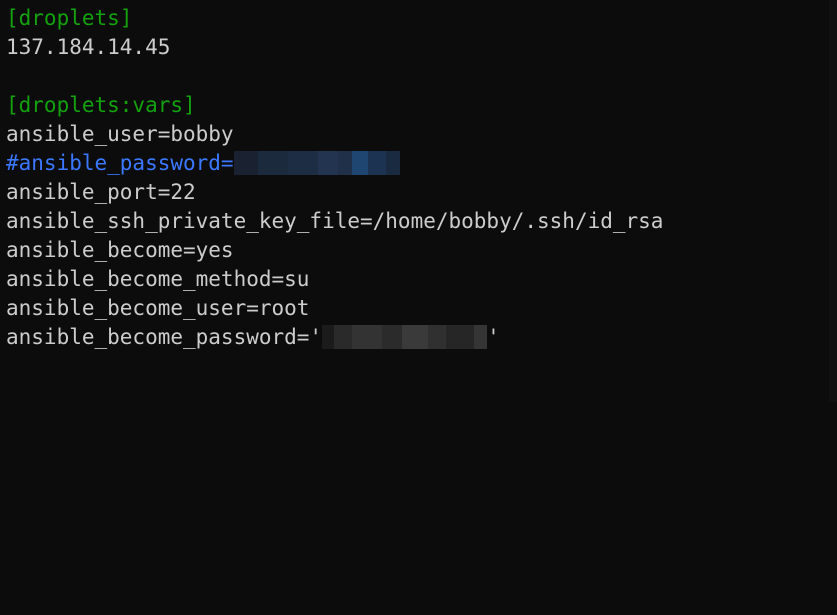 Image resolution: width=837 pixels, height=615 pixels. What do you see at coordinates (120, 163) in the screenshot?
I see `commented-password-key: #ansible_password=` at bounding box center [120, 163].